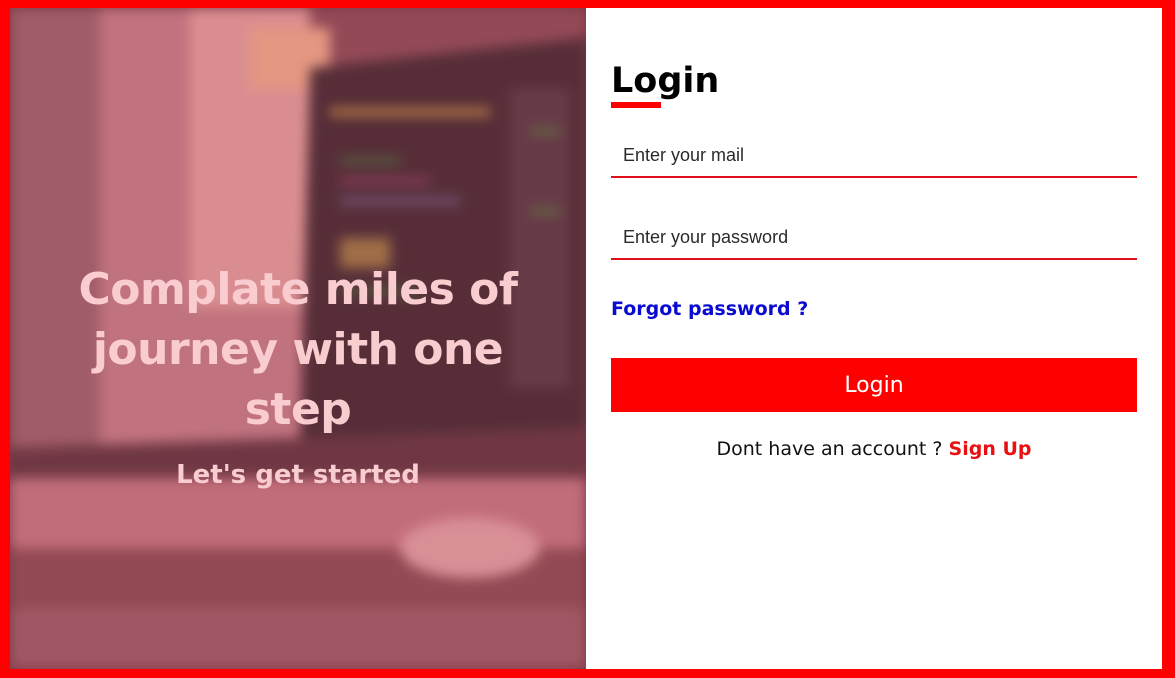  I want to click on forgot-password-link: Forgot password ?, so click(709, 309).